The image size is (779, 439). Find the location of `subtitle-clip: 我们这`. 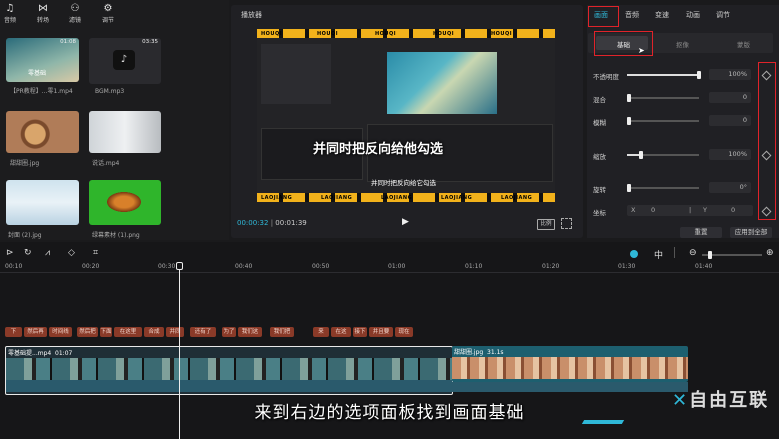

subtitle-clip: 我们这 is located at coordinates (250, 332).